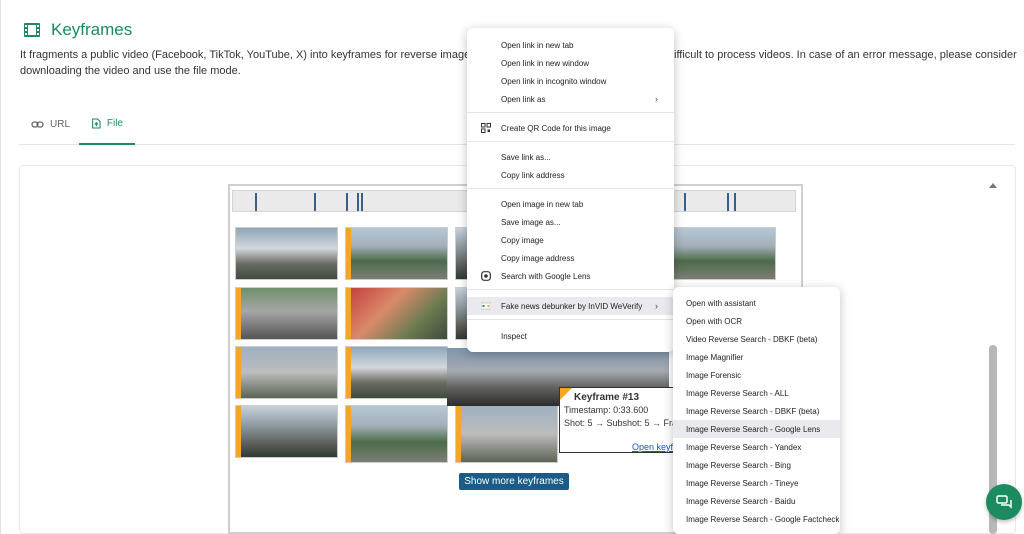  I want to click on tab-url: URL, so click(50, 124).